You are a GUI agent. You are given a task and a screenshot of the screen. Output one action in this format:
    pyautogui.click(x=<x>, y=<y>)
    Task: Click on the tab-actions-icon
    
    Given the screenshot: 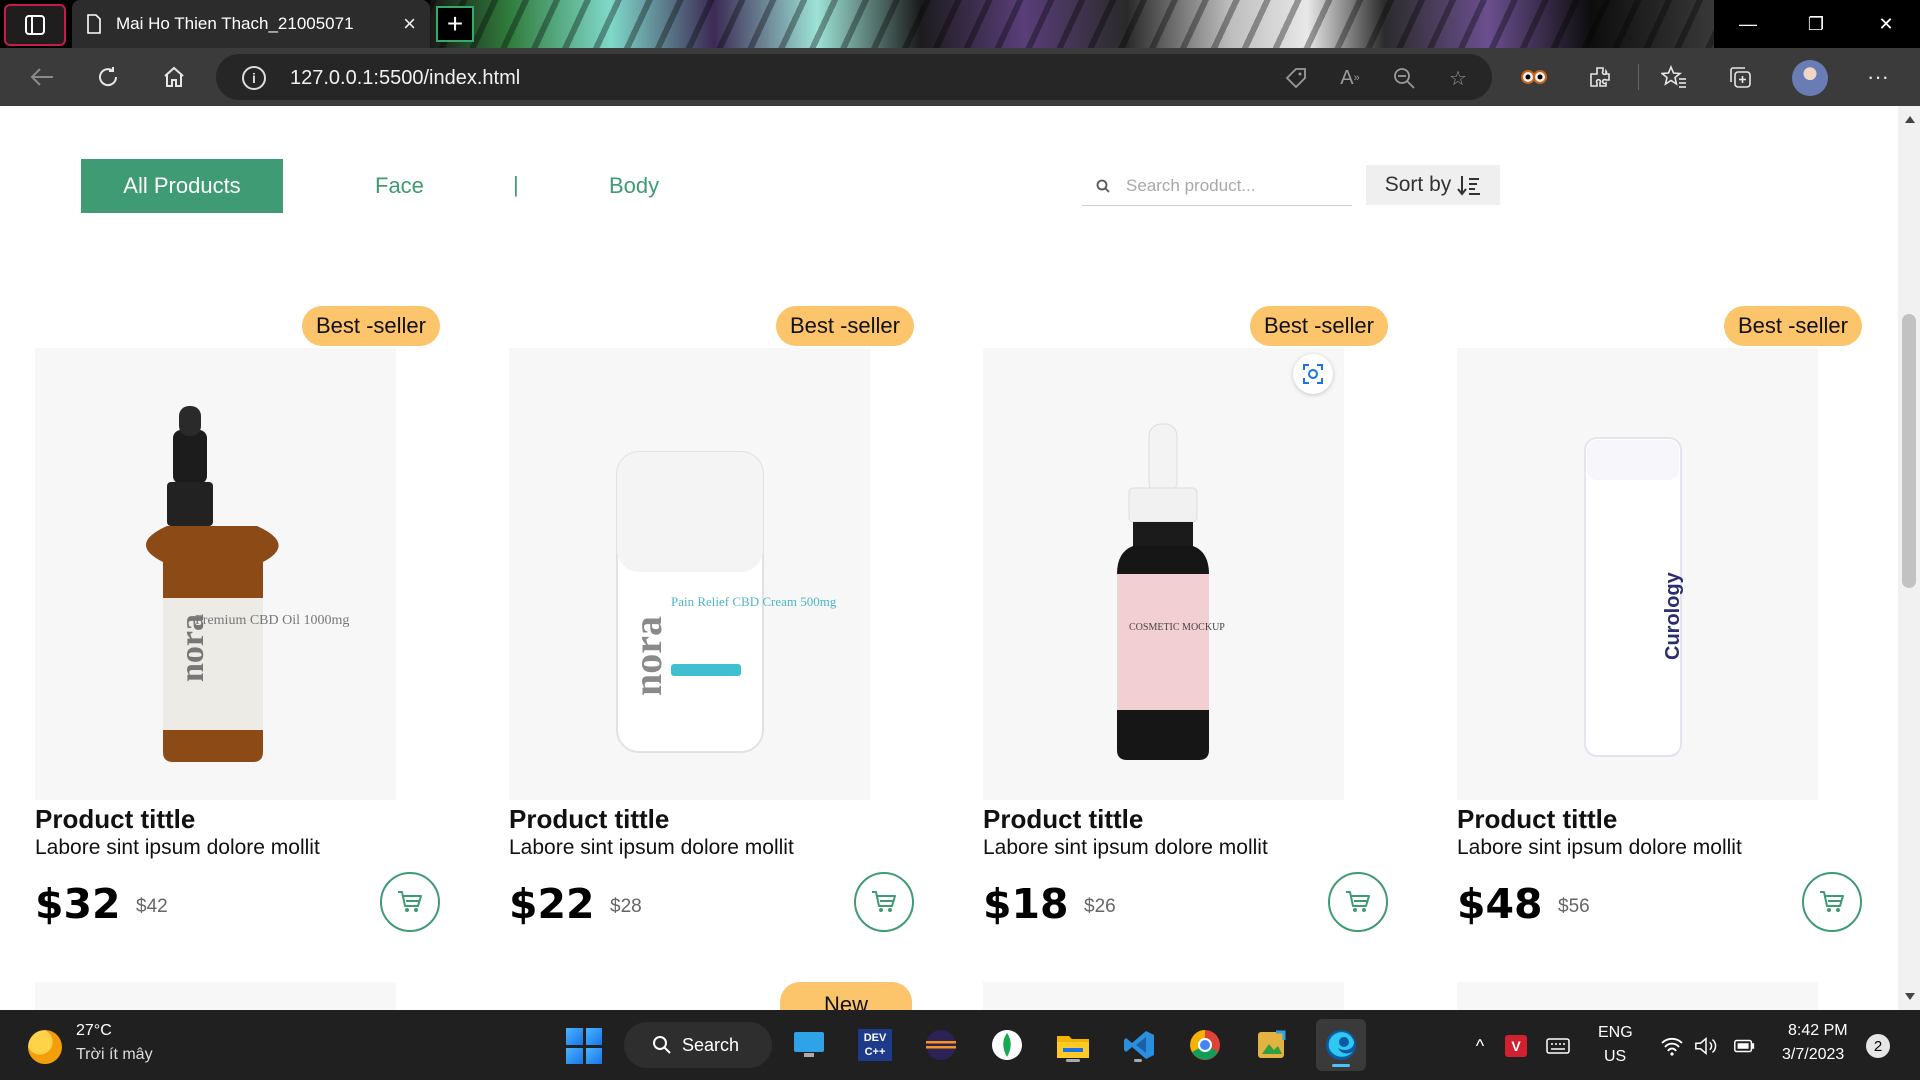 What is the action you would take?
    pyautogui.click(x=35, y=25)
    